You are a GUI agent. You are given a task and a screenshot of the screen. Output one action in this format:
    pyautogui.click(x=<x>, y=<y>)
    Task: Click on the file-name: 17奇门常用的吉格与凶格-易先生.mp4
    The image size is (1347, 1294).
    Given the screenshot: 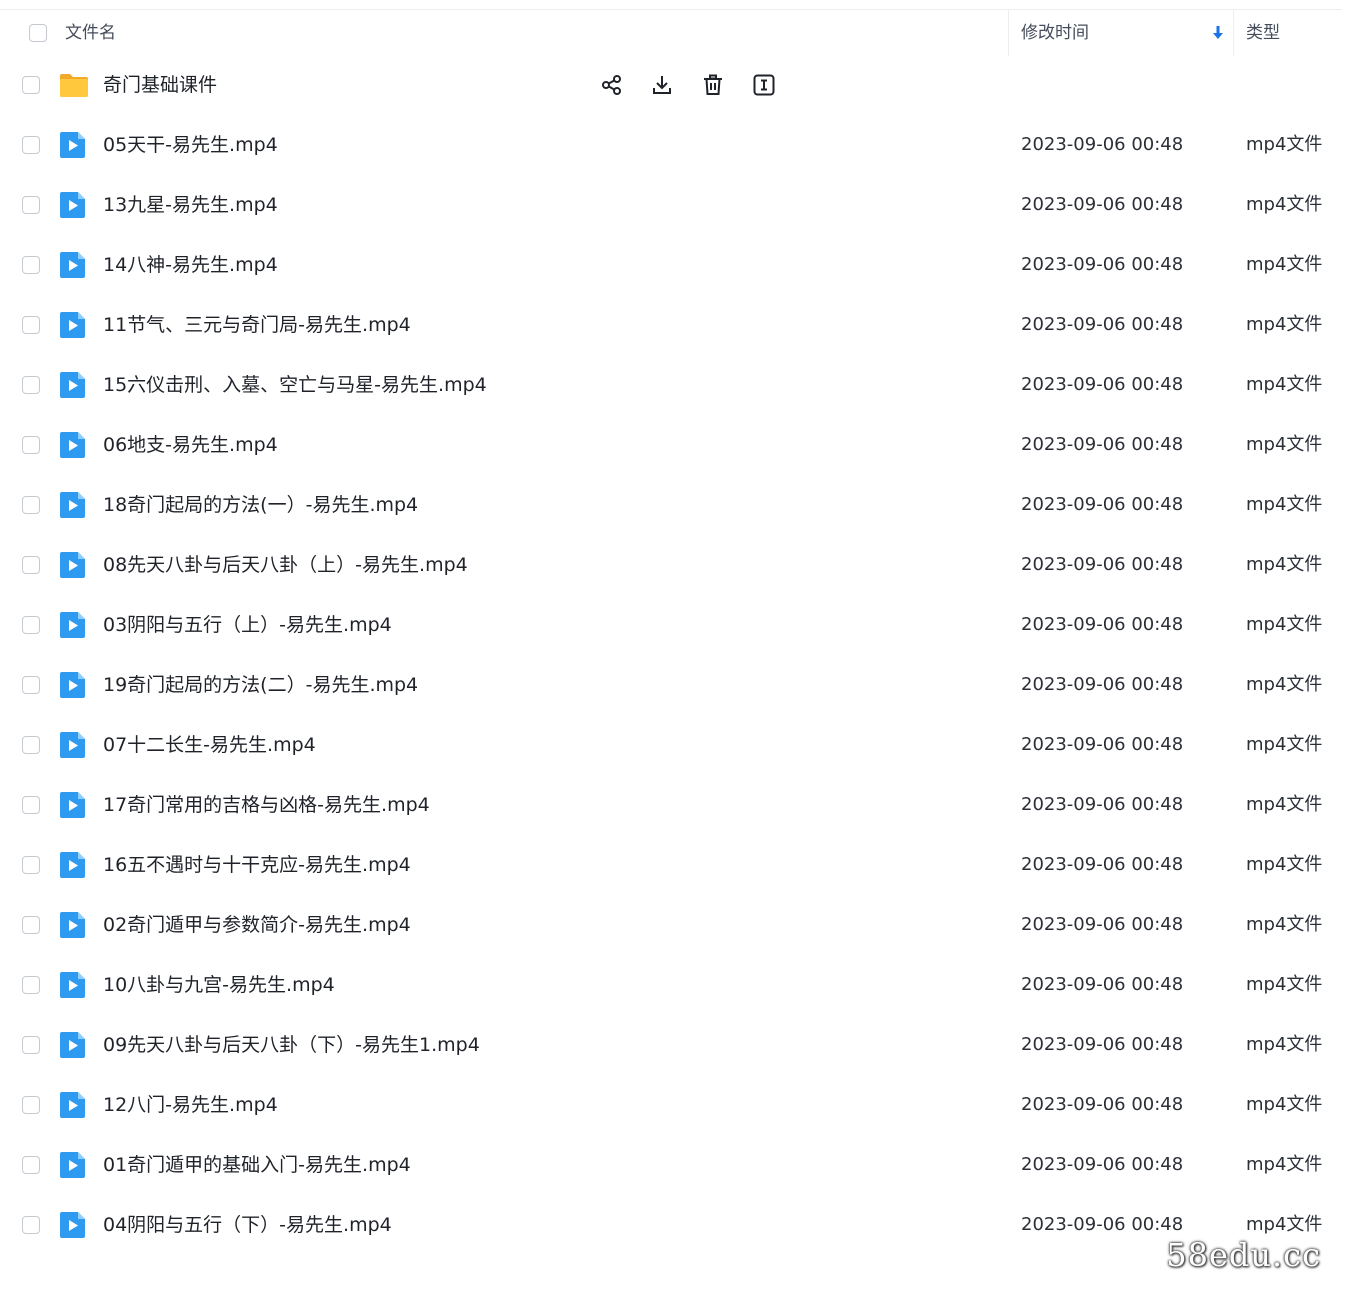 What is the action you would take?
    pyautogui.click(x=266, y=805)
    